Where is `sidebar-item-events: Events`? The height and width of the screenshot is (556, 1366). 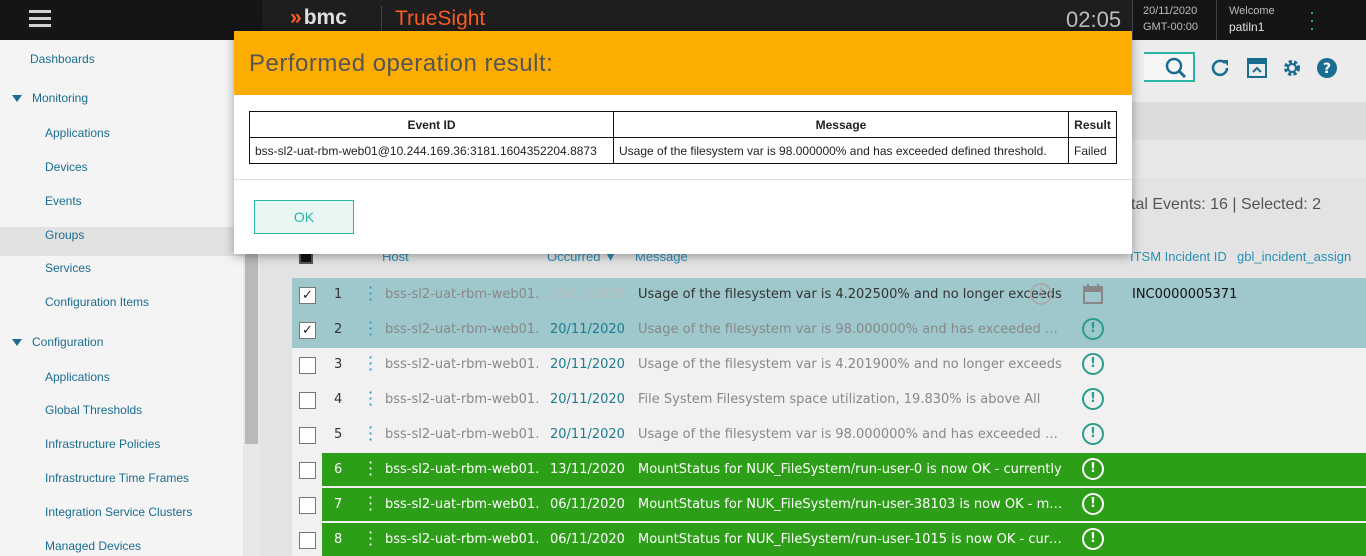
sidebar-item-events: Events is located at coordinates (63, 201).